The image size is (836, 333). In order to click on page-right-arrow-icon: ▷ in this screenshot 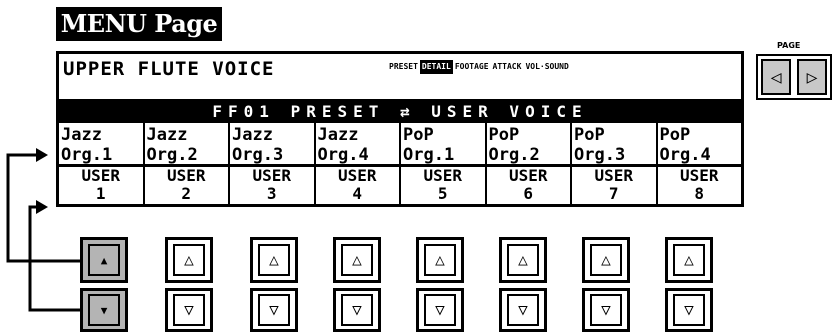, I will do `click(812, 77)`.